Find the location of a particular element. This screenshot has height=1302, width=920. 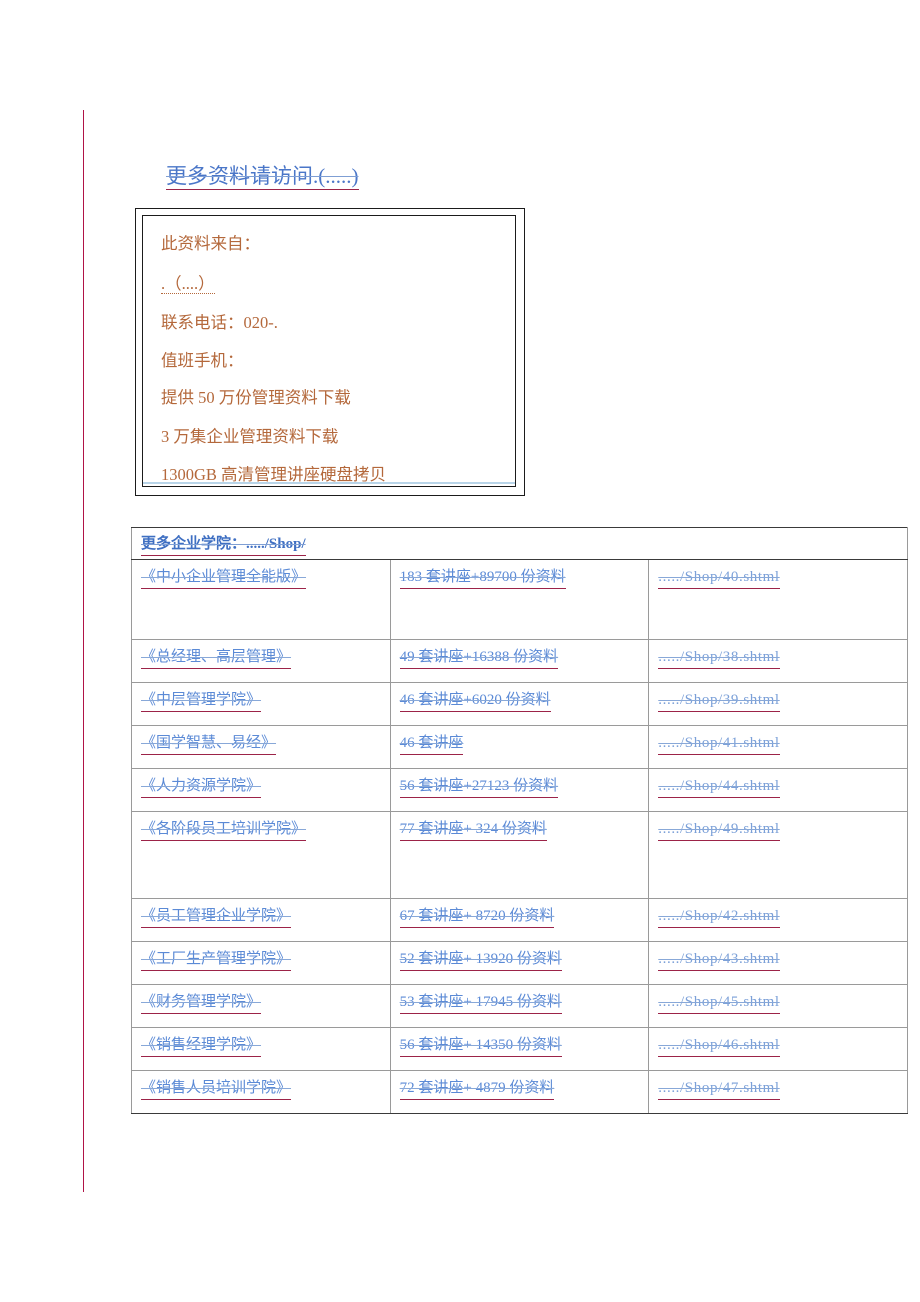

cell-name: 《销售经理学院》 is located at coordinates (261, 1049).